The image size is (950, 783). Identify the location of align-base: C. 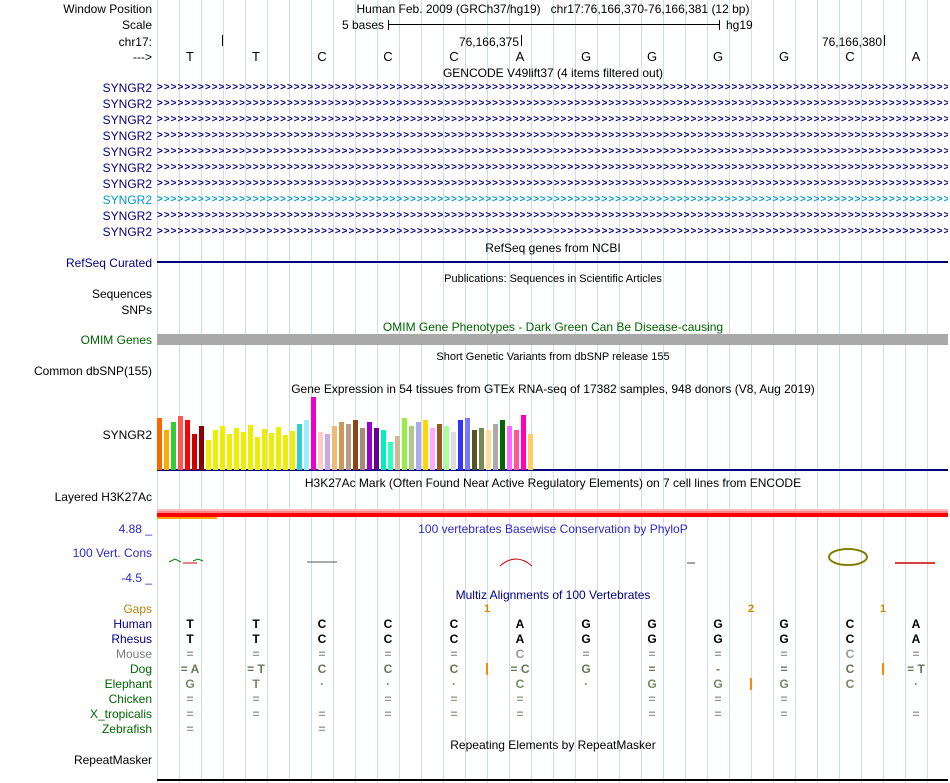
(388, 639).